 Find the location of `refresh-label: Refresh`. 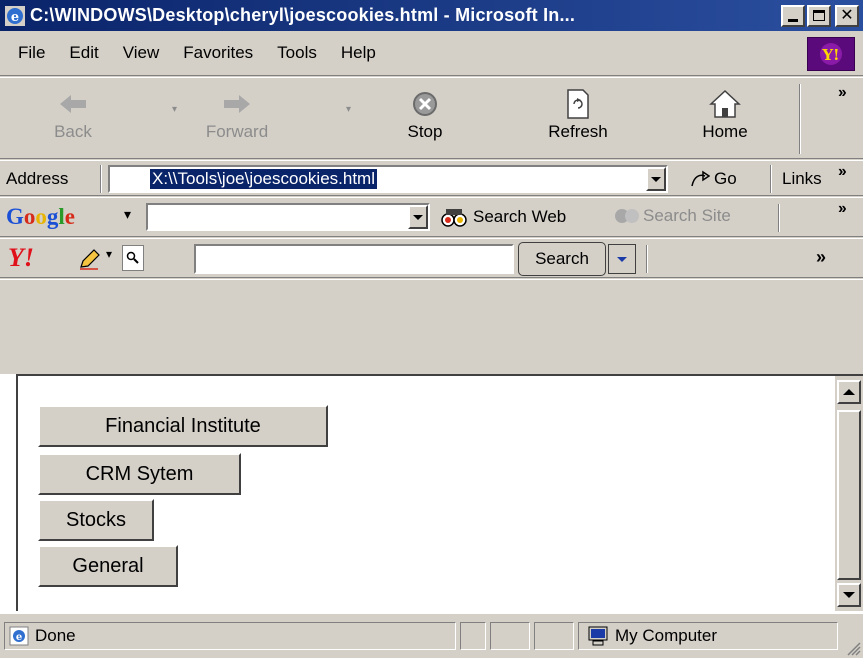

refresh-label: Refresh is located at coordinates (578, 131).